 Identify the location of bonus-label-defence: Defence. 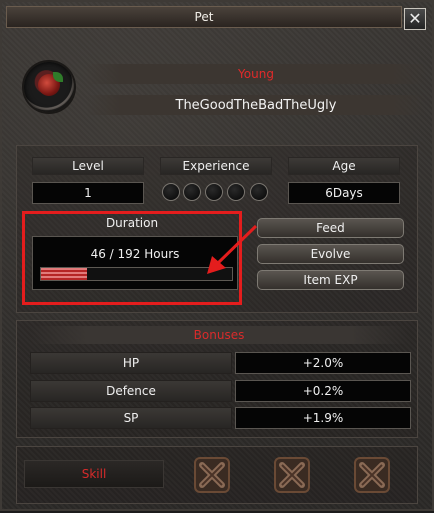
(131, 391).